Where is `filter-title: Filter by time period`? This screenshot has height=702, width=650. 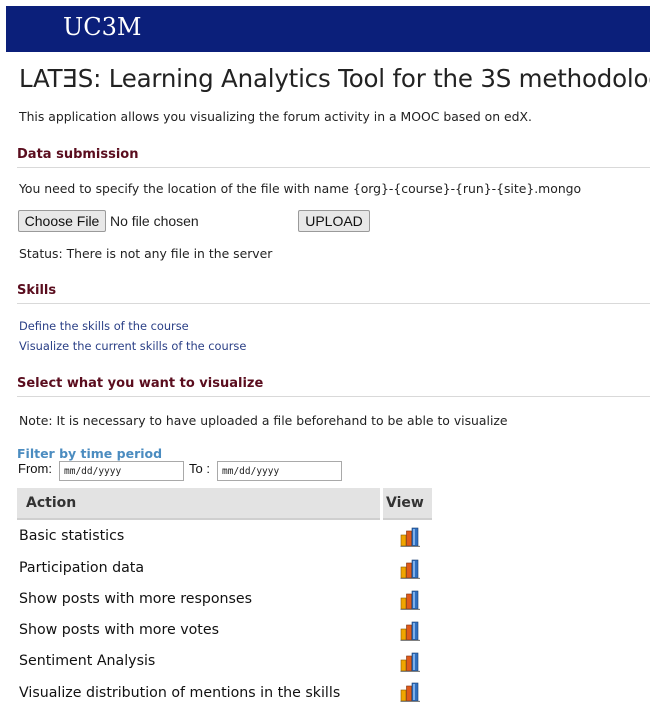 filter-title: Filter by time period is located at coordinates (90, 453).